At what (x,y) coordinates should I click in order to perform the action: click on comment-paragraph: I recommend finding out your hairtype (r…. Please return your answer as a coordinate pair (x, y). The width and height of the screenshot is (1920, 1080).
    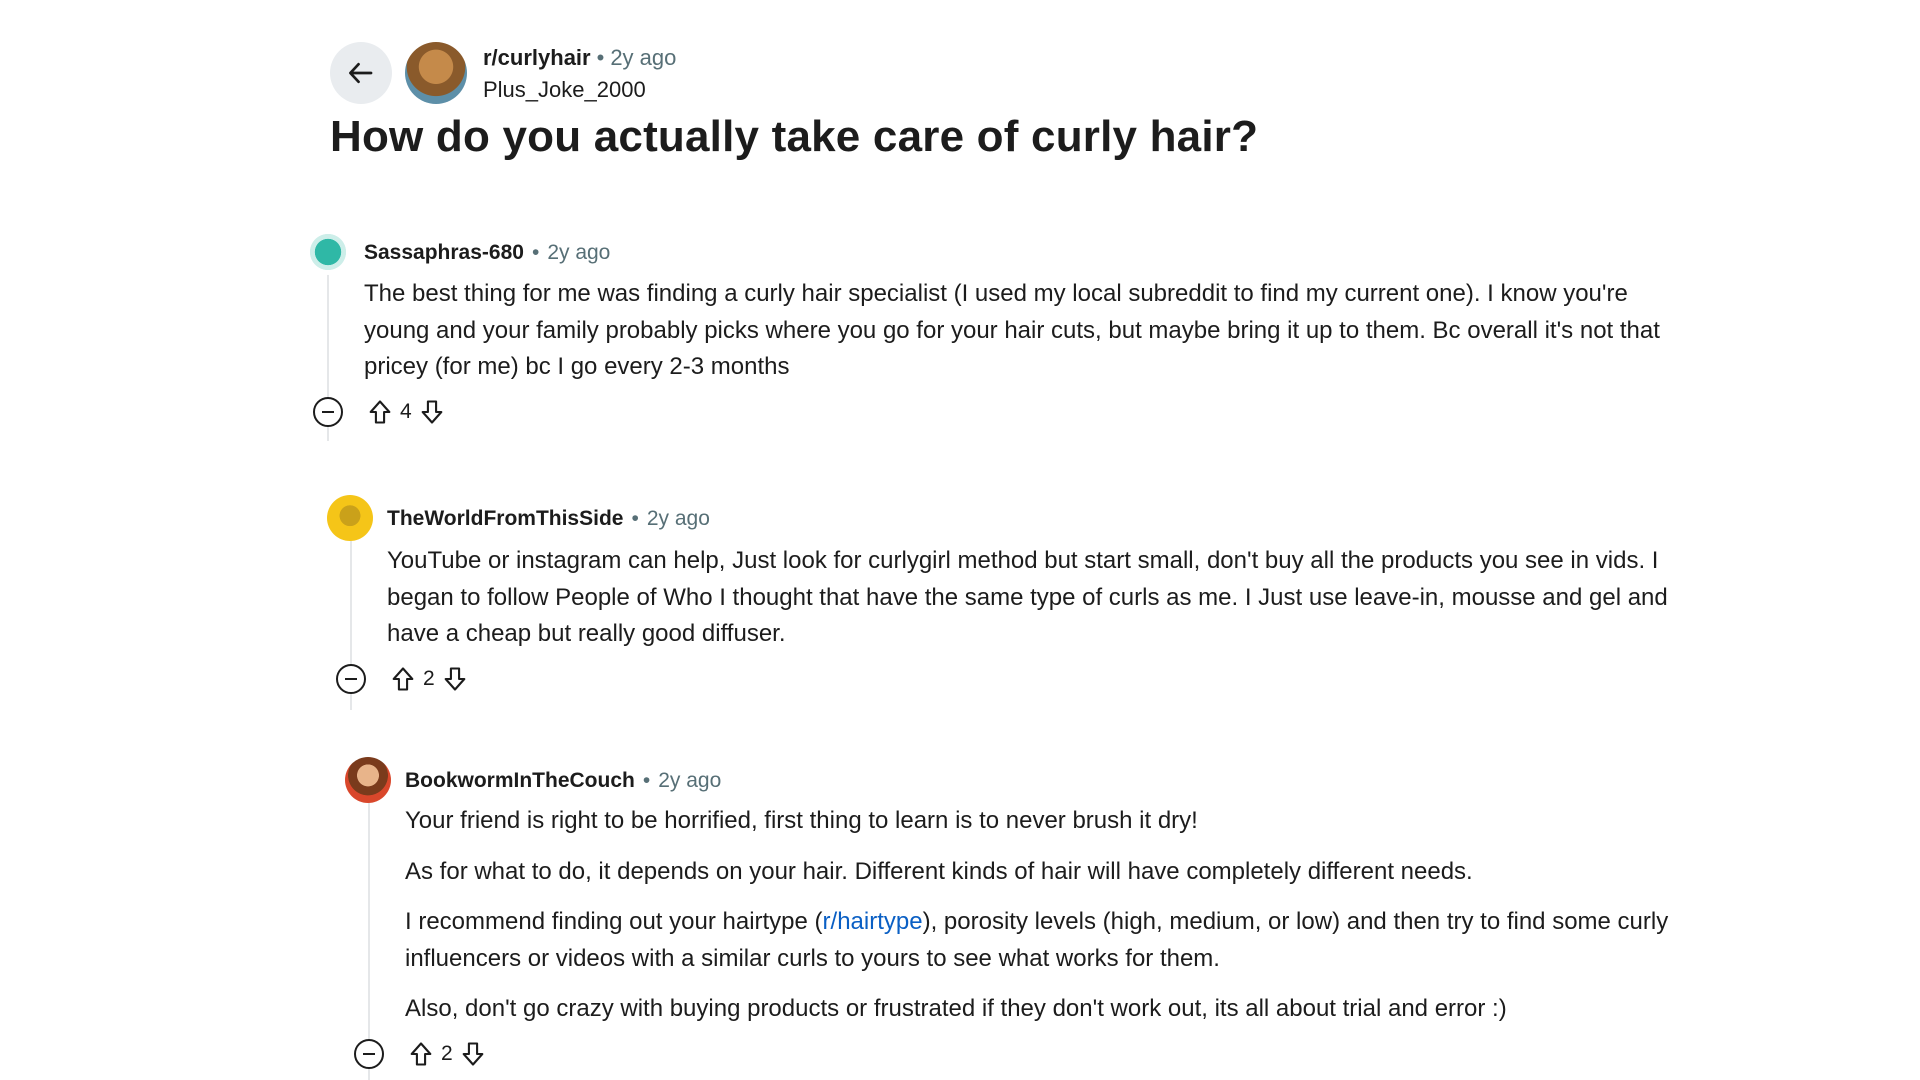
    Looking at the image, I should click on (1040, 940).